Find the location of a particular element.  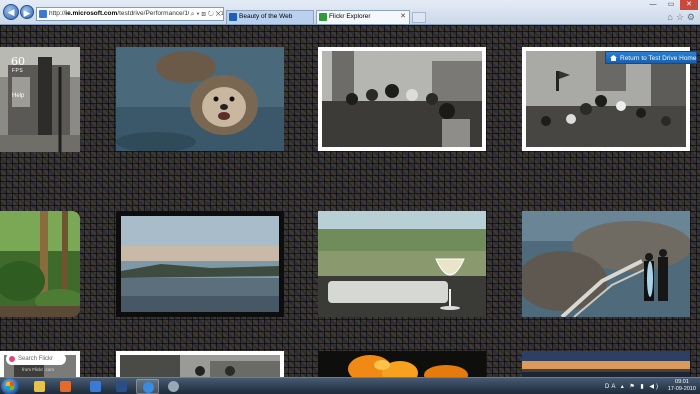

taskbar-app is located at coordinates (121, 386).